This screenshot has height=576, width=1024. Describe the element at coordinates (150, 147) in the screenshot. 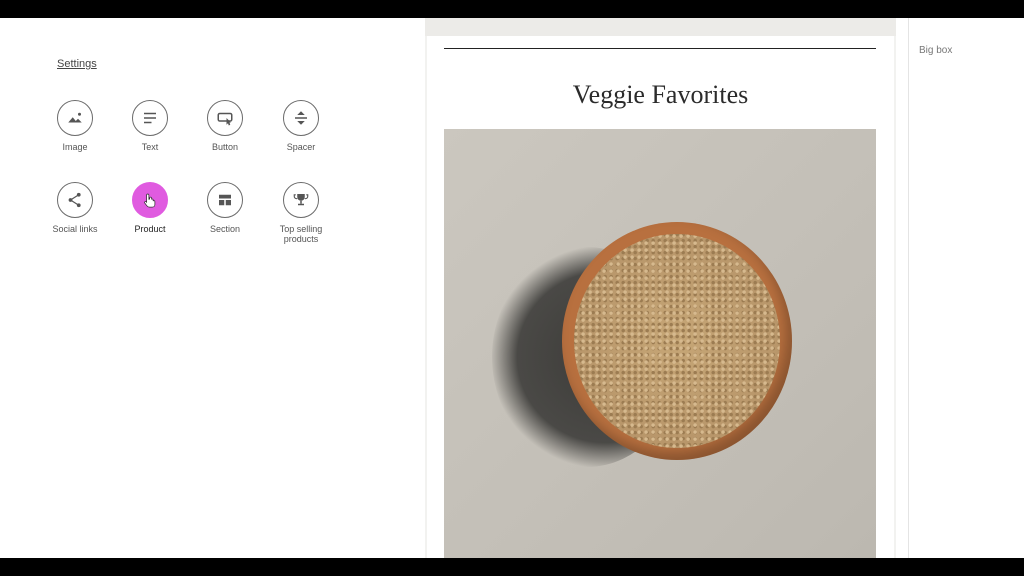

I see `text-block-label: Text` at that location.